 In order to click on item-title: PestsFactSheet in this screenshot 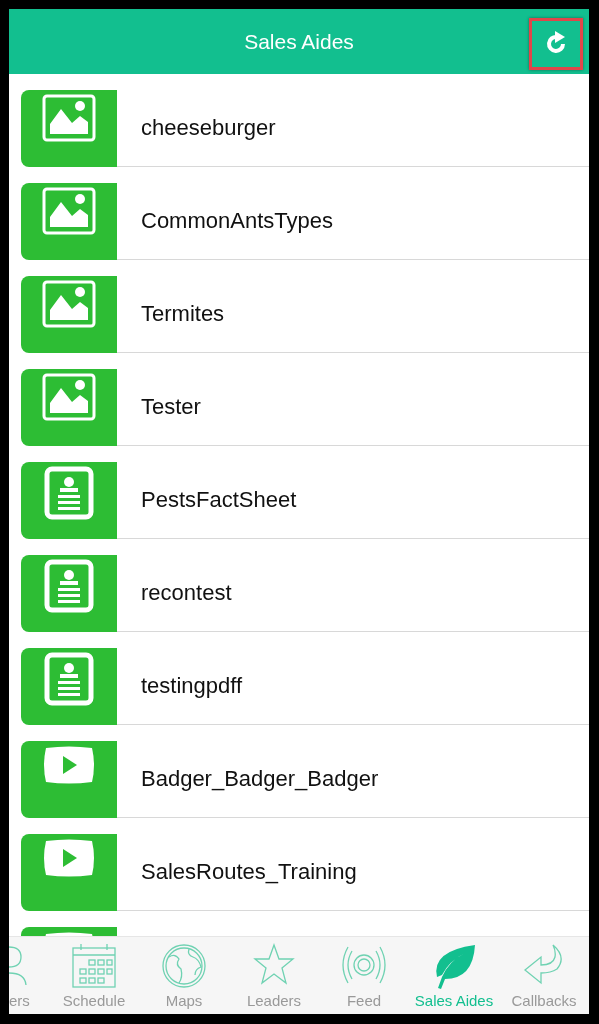, I will do `click(219, 499)`.